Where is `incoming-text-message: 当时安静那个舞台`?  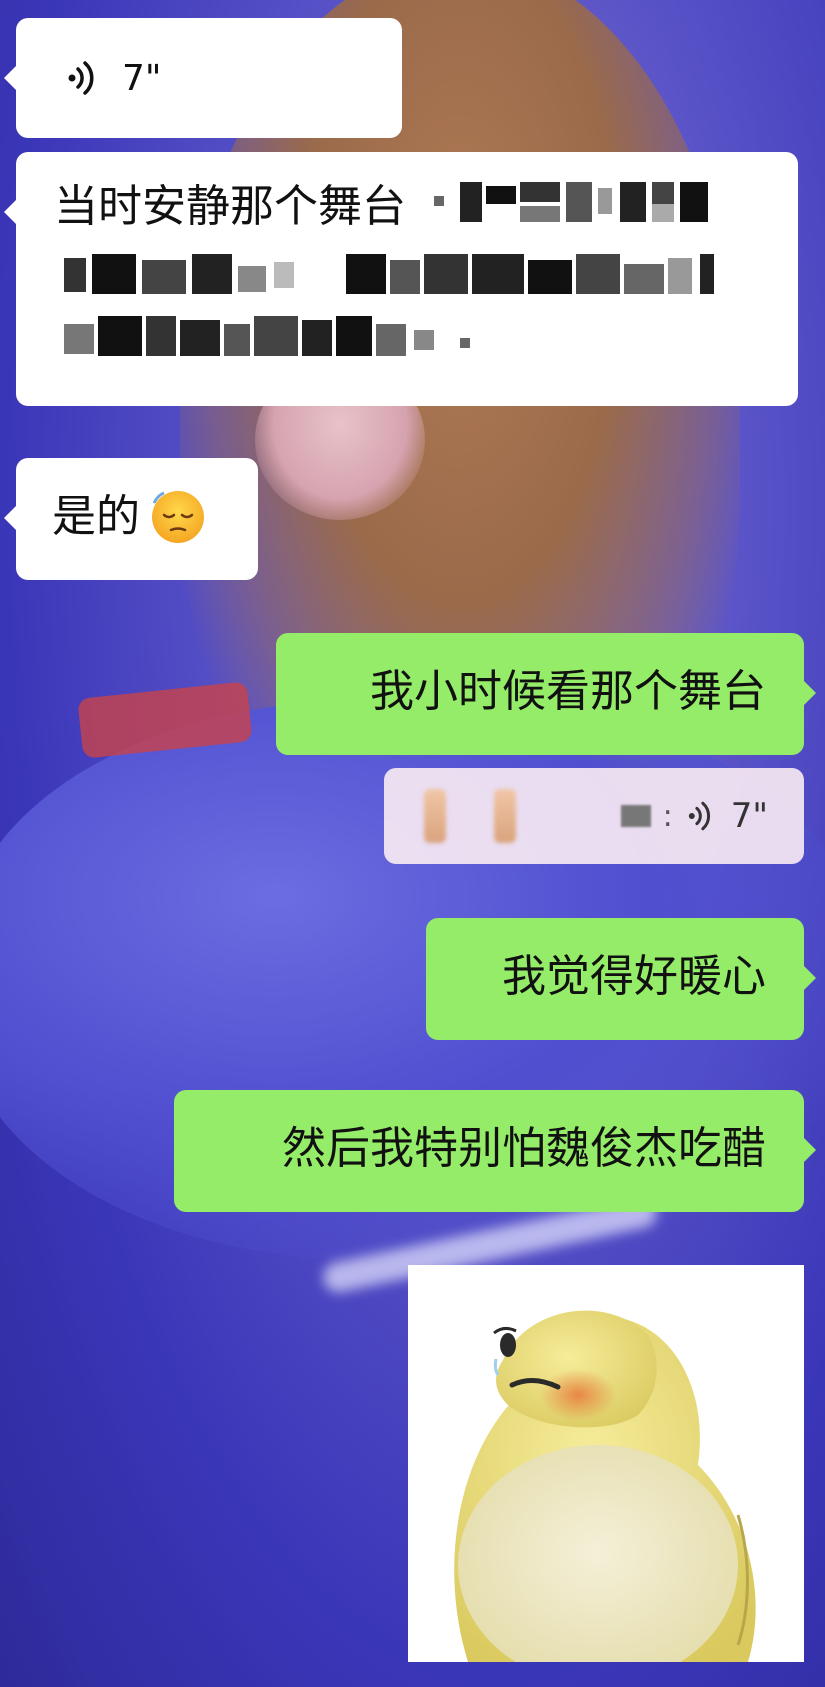
incoming-text-message: 当时安静那个舞台 is located at coordinates (401, 279).